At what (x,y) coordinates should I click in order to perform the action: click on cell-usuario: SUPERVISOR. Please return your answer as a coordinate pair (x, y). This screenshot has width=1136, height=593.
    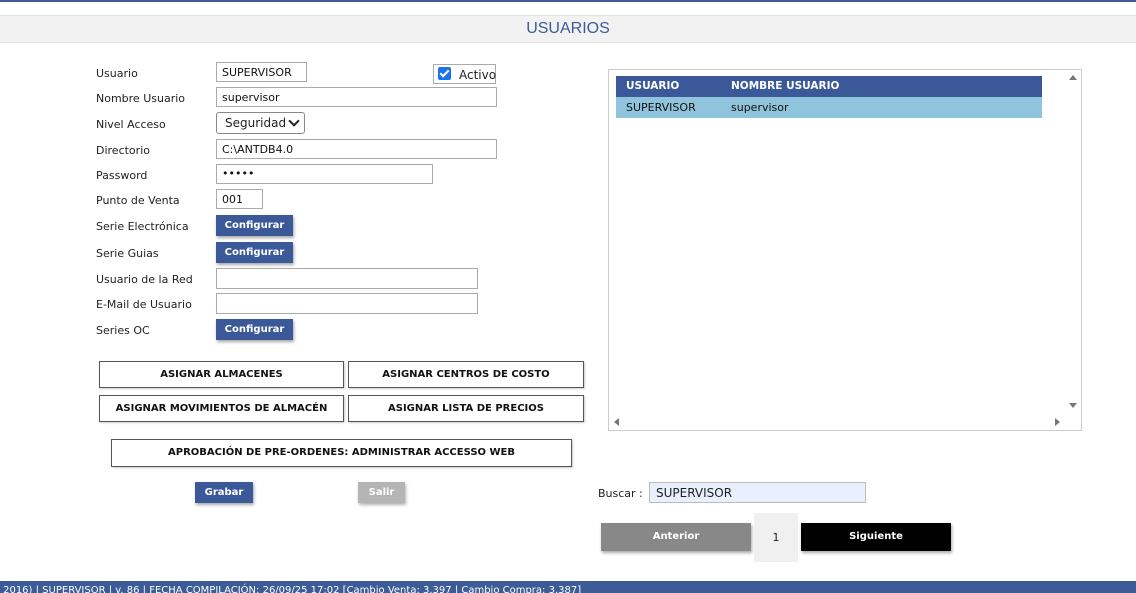
    Looking at the image, I should click on (661, 107).